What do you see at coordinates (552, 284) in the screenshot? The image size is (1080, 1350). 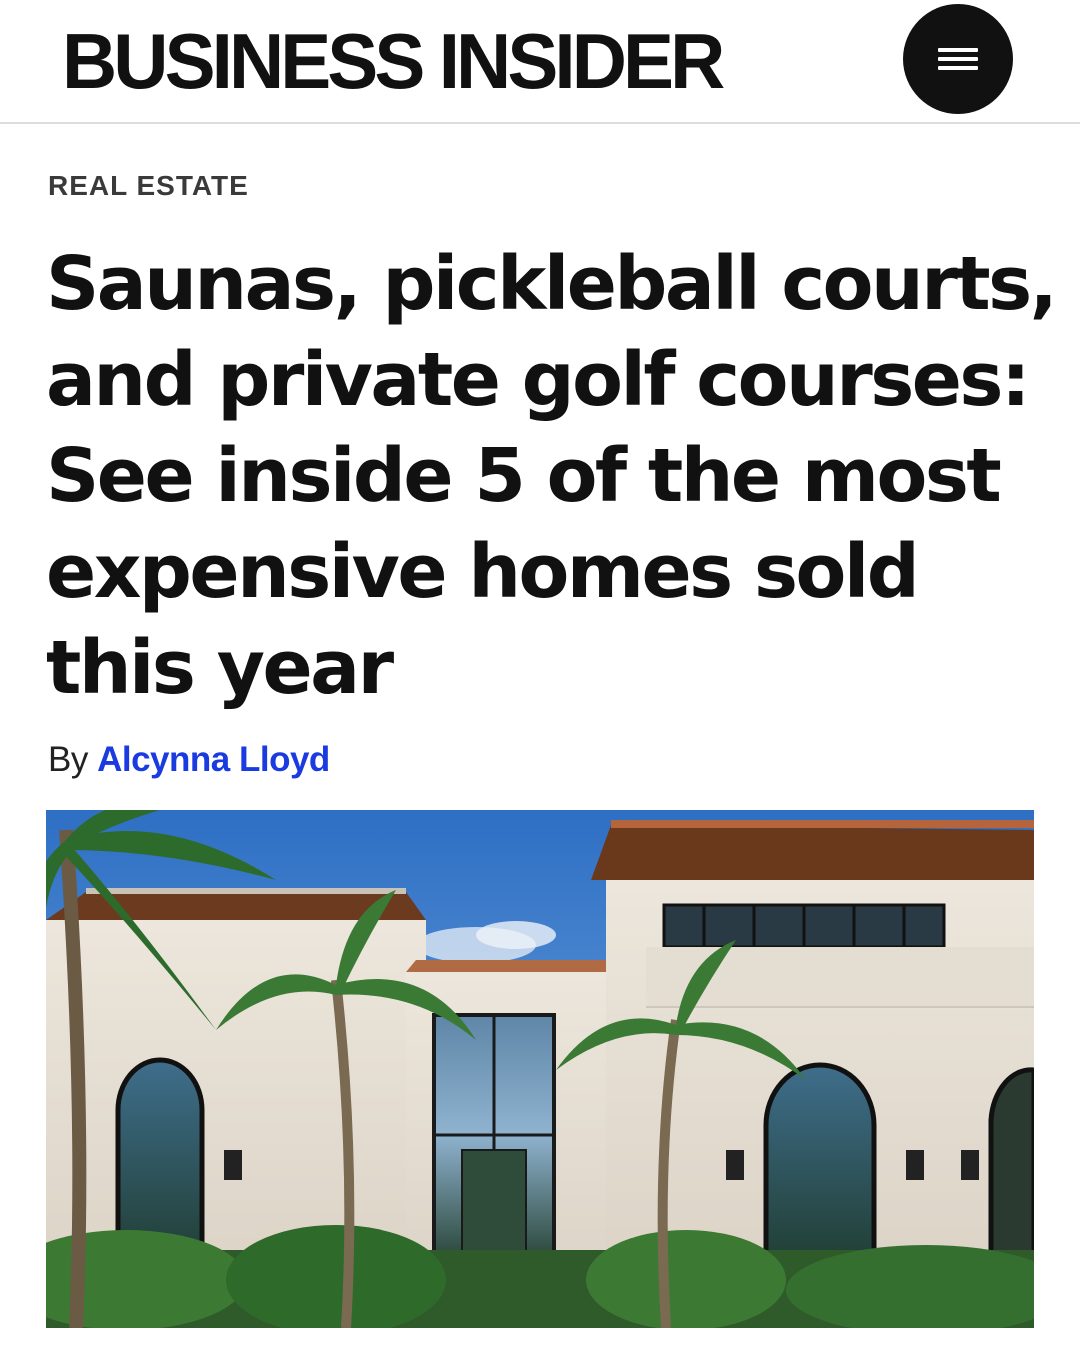 I see `headline-line: Saunas, pickleball courts,` at bounding box center [552, 284].